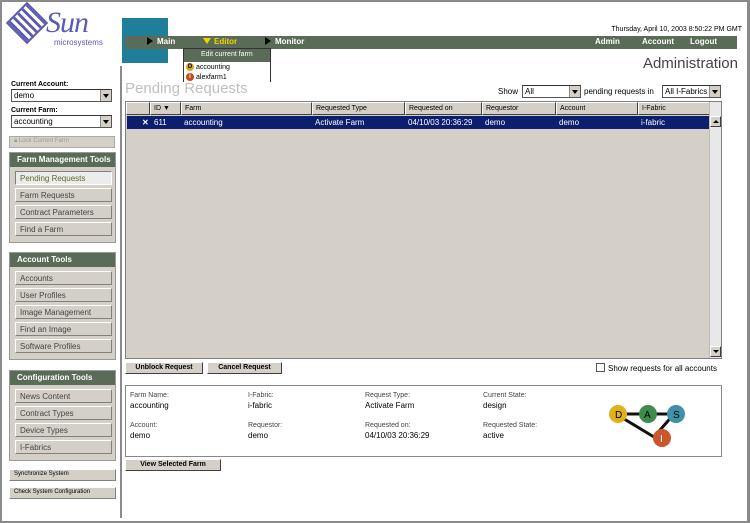 This screenshot has width=750, height=523. Describe the element at coordinates (676, 415) in the screenshot. I see `state-s-label: S` at that location.